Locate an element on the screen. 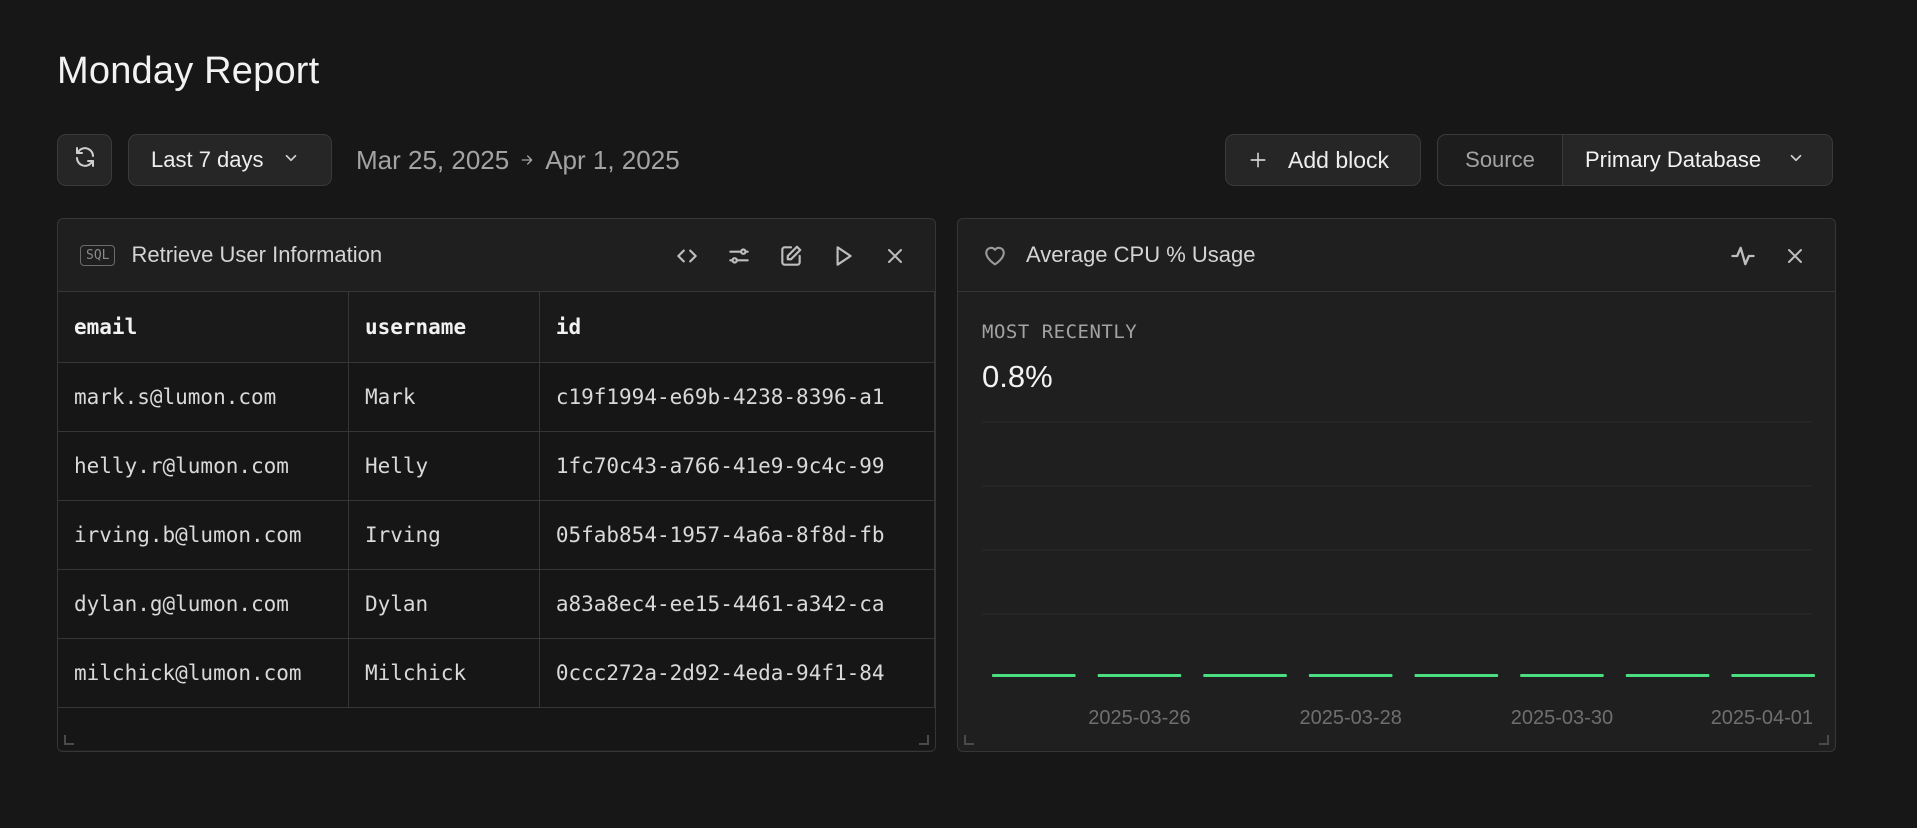 The image size is (1917, 828). table-cell: 05fab854-1957-4a6a-8f8d-fb is located at coordinates (737, 535).